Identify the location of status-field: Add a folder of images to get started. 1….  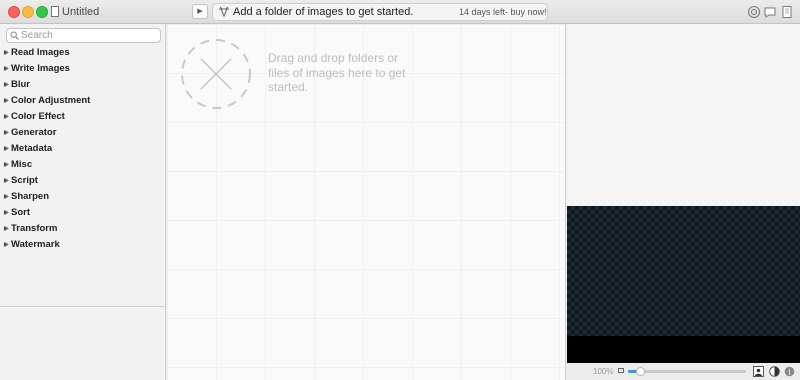
(380, 12).